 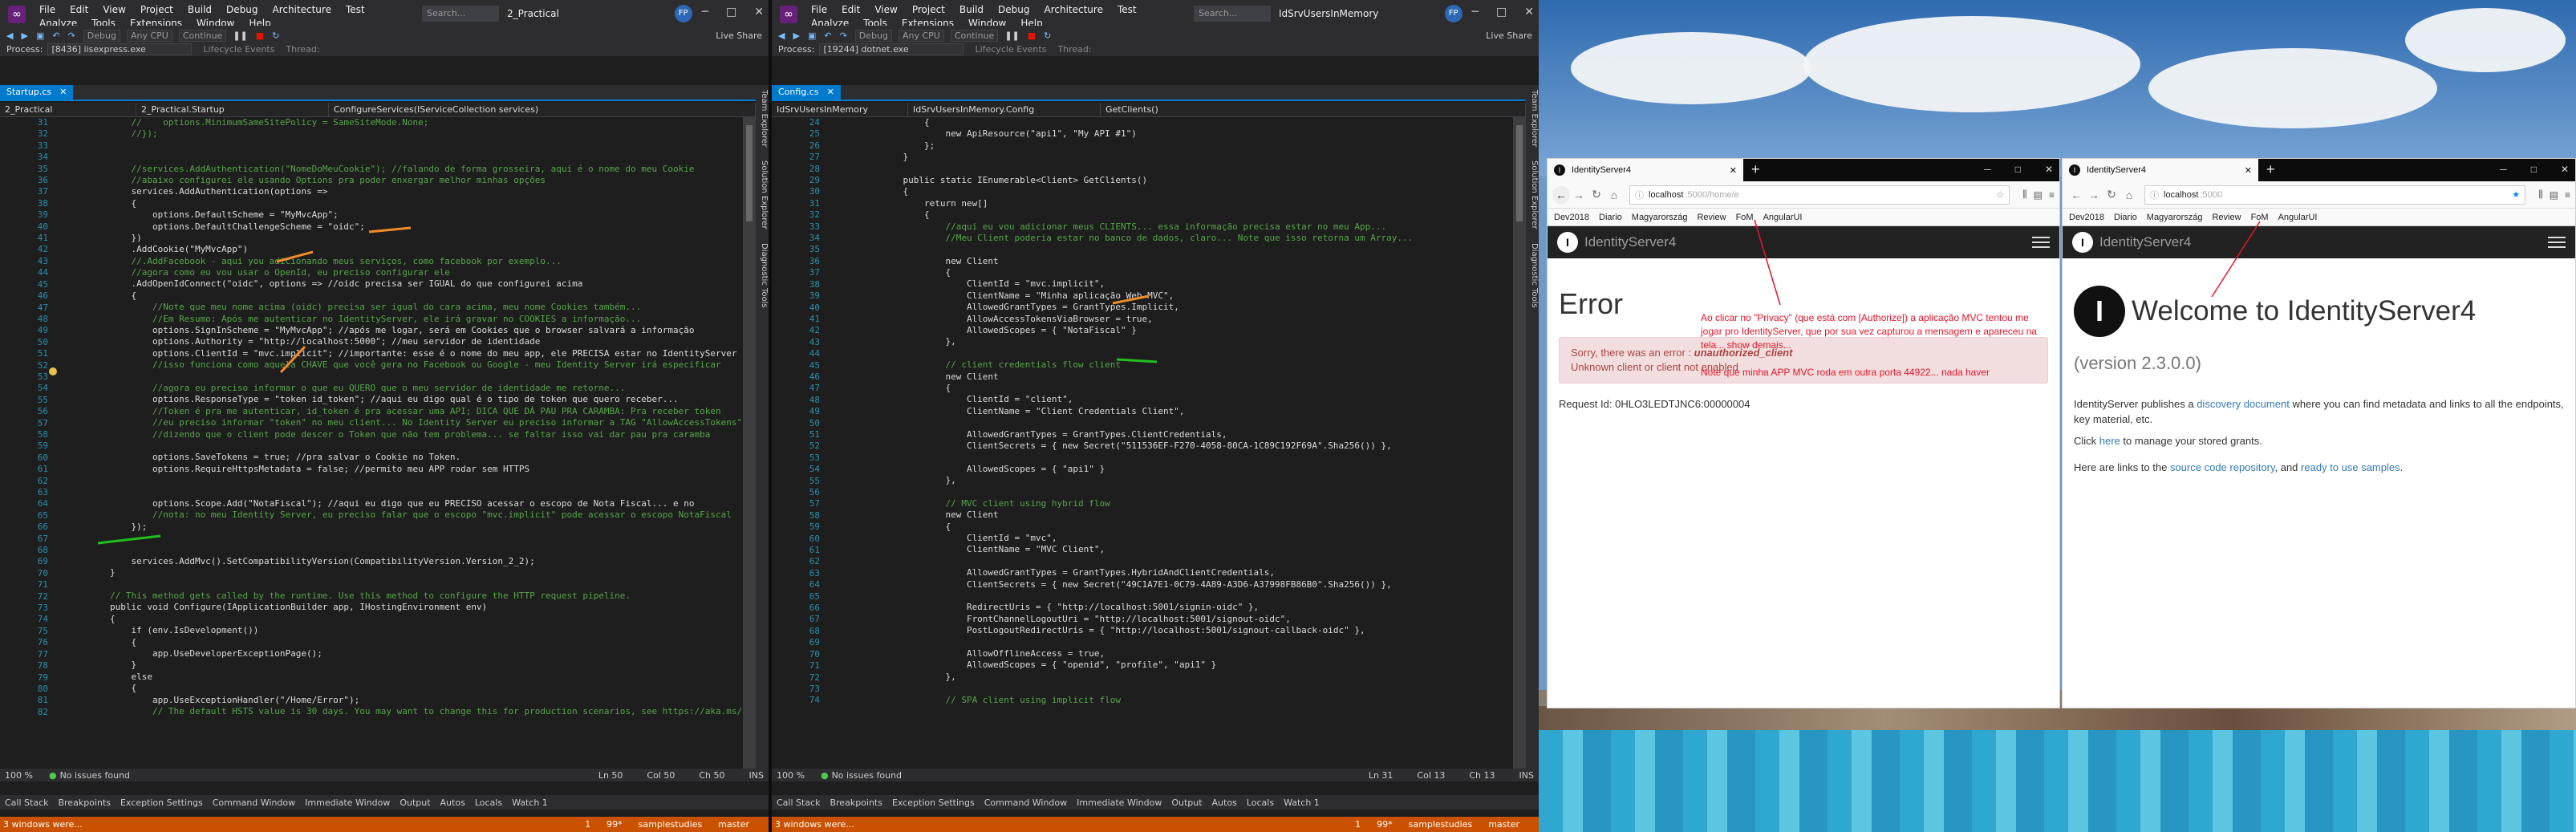 What do you see at coordinates (1385, 824) in the screenshot?
I see `warning-count: 99*` at bounding box center [1385, 824].